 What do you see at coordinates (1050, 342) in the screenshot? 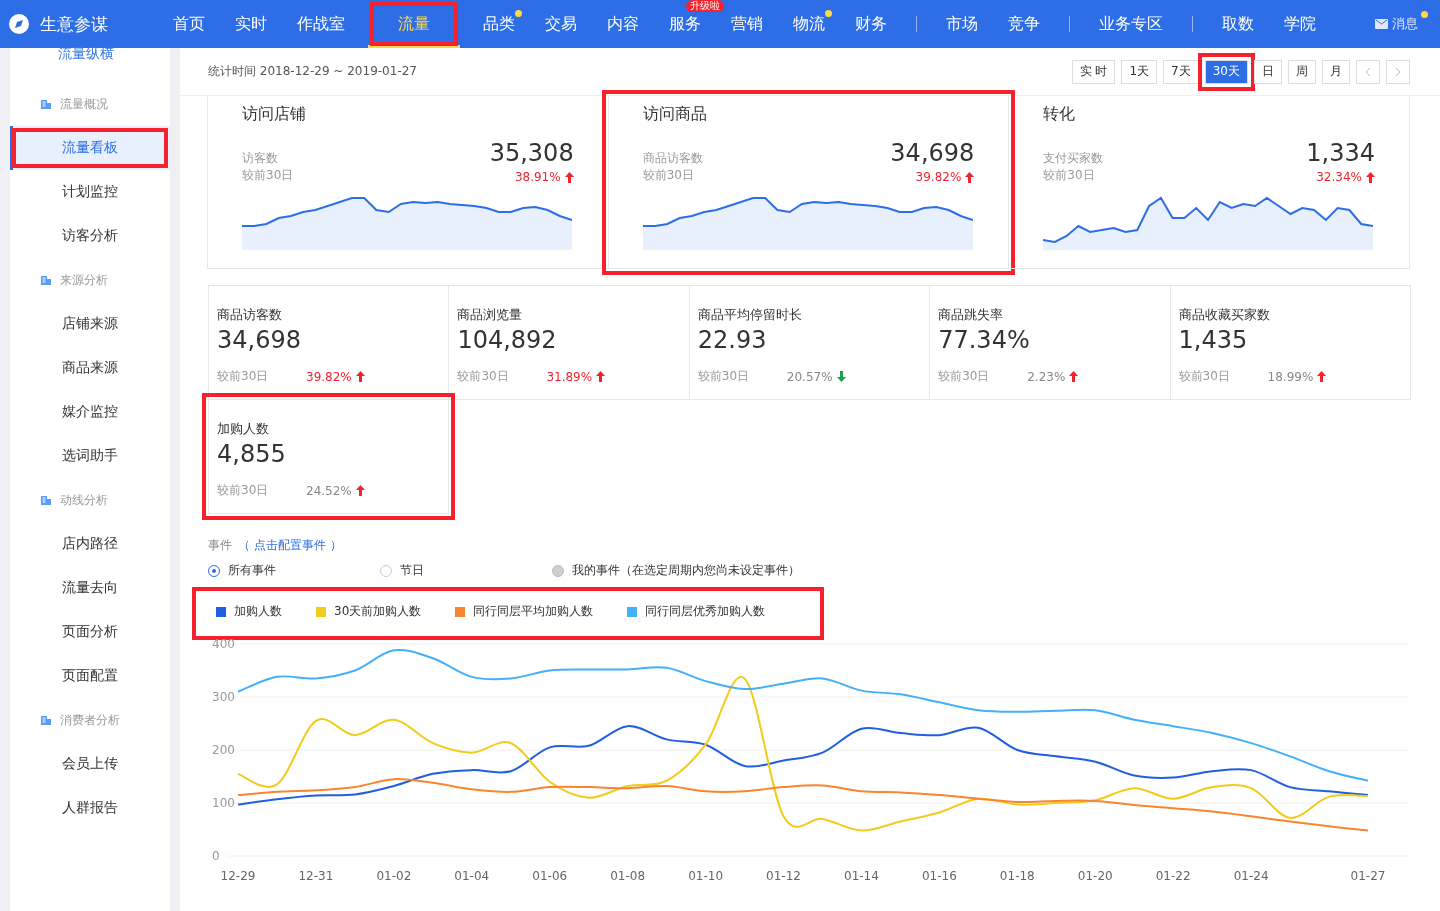
I see `metric-card: 商品跳失率 77.34% 较前30日 2.23%` at bounding box center [1050, 342].